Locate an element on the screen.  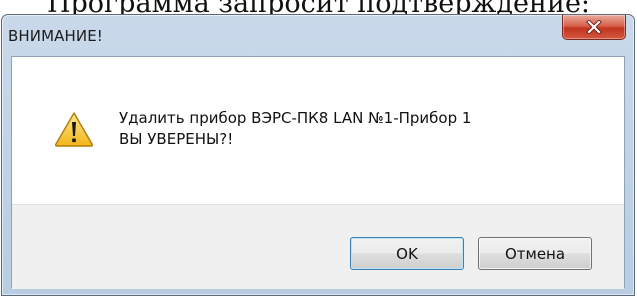
close-icon is located at coordinates (594, 27).